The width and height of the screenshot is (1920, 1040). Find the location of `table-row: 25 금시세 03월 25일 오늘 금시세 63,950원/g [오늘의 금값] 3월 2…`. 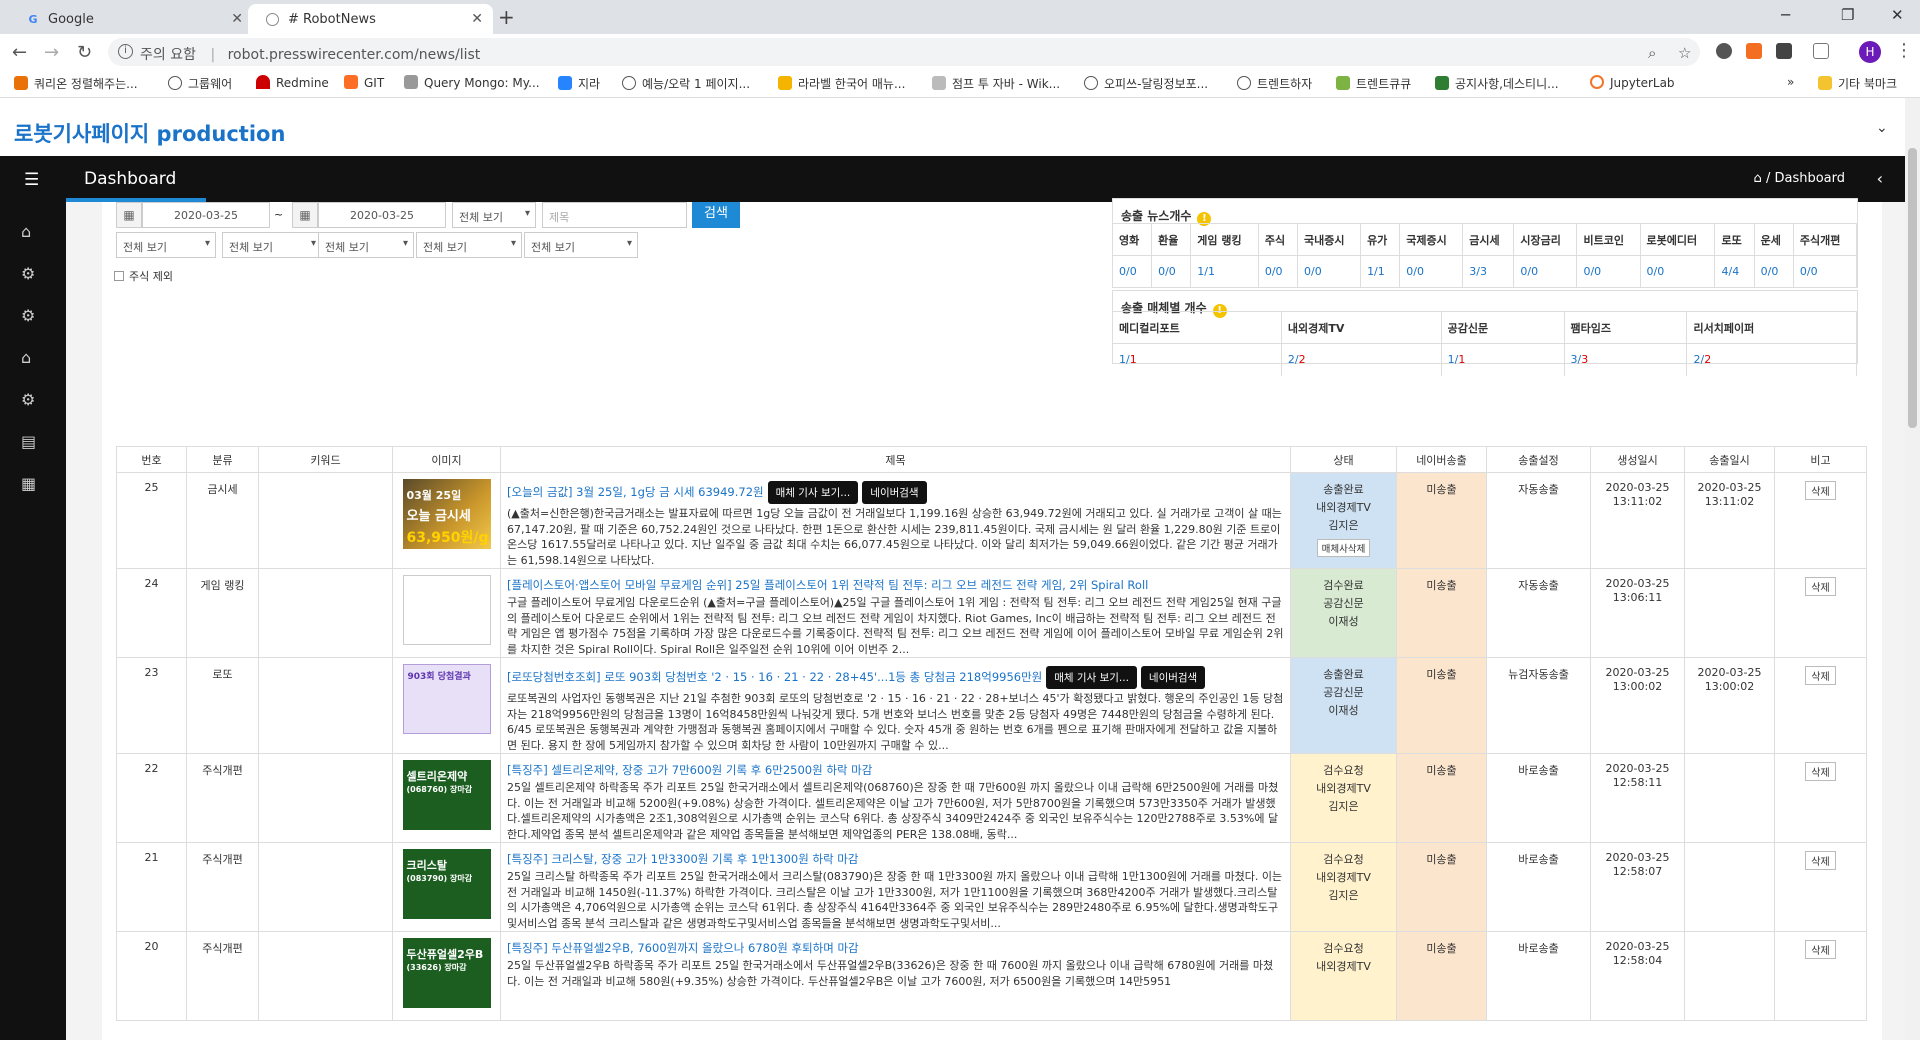

table-row: 25 금시세 03월 25일 오늘 금시세 63,950원/g [오늘의 금값] 3월 2… is located at coordinates (991, 520).